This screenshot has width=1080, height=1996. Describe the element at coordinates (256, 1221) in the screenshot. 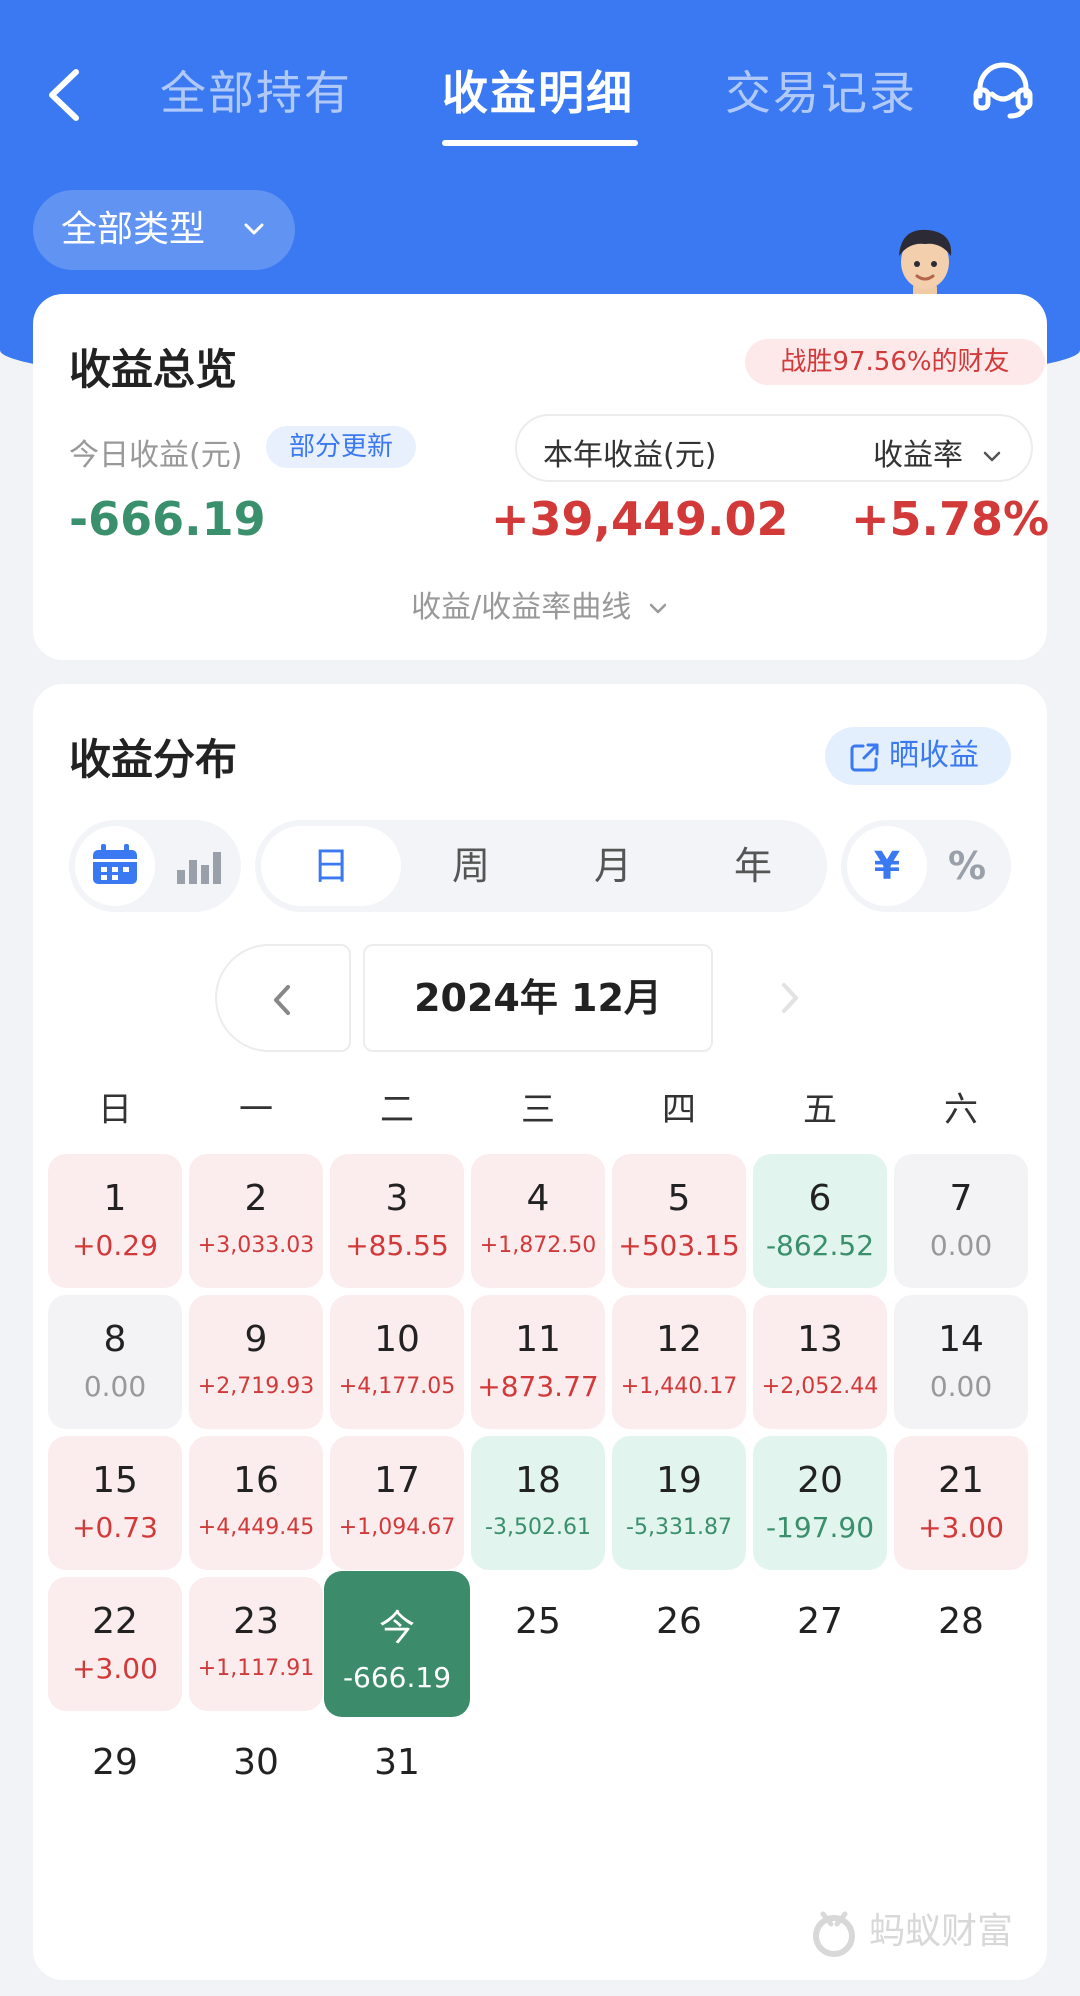

I see `calendar-day: 2 +3,033.03` at that location.